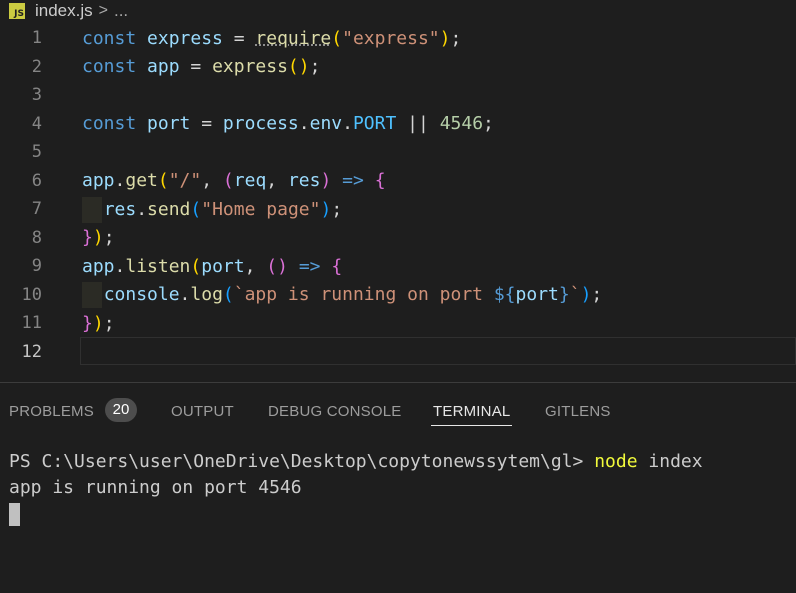 The height and width of the screenshot is (593, 796). I want to click on code-line: 6 app.get("/", (req, res) => {, so click(398, 181).